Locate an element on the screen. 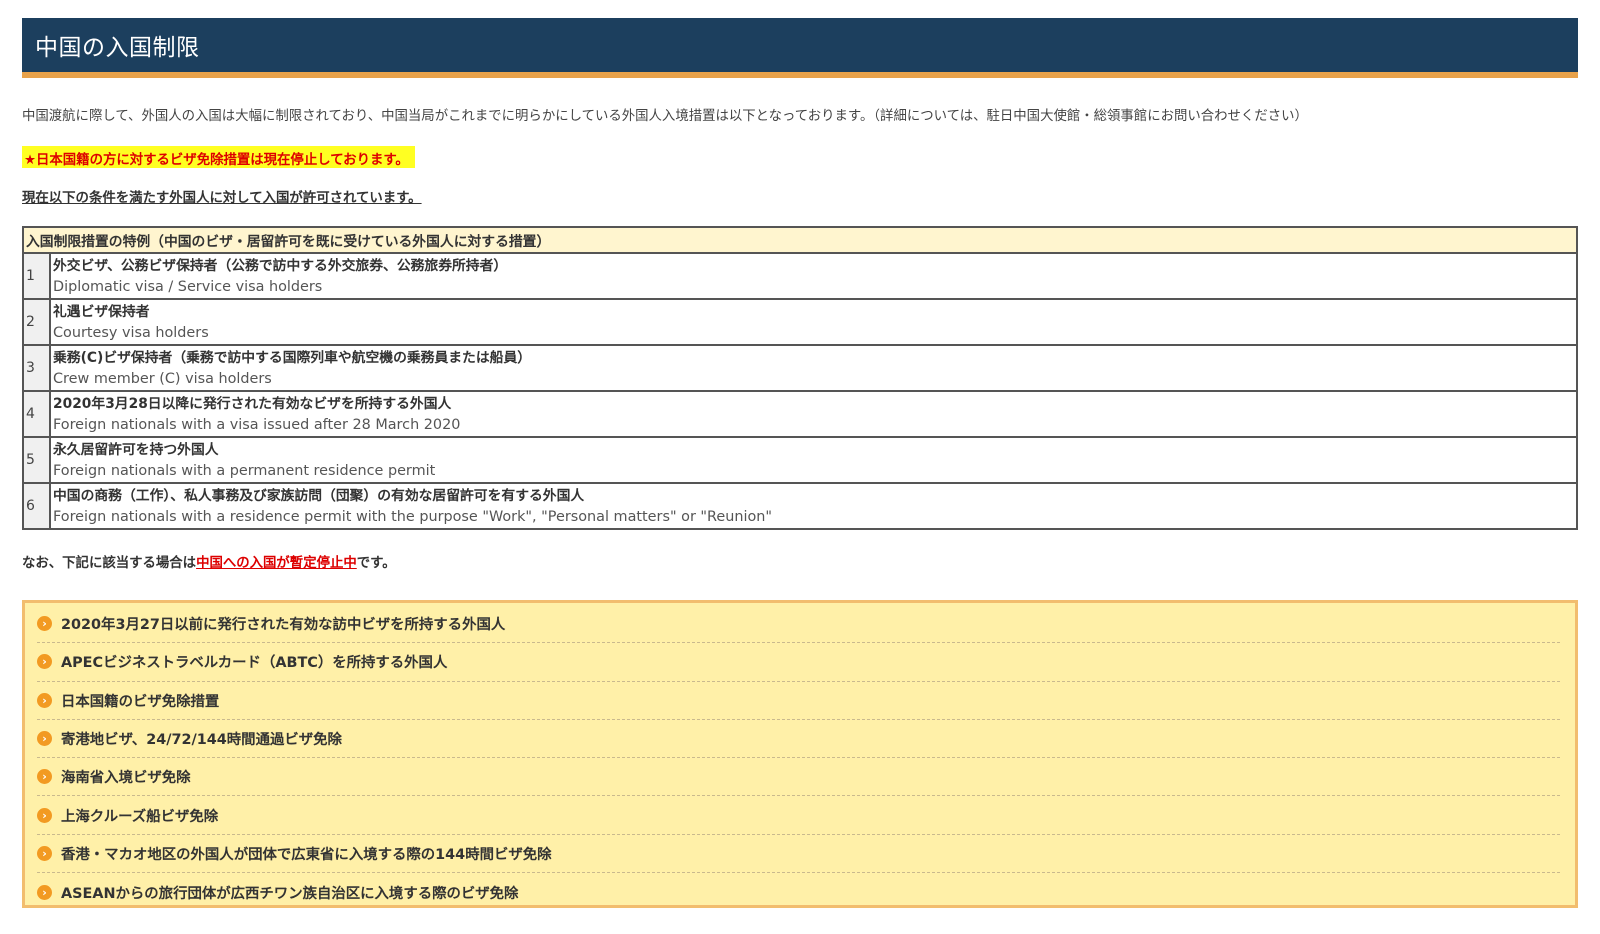 This screenshot has width=1600, height=934. row-number: 5 is located at coordinates (36, 460).